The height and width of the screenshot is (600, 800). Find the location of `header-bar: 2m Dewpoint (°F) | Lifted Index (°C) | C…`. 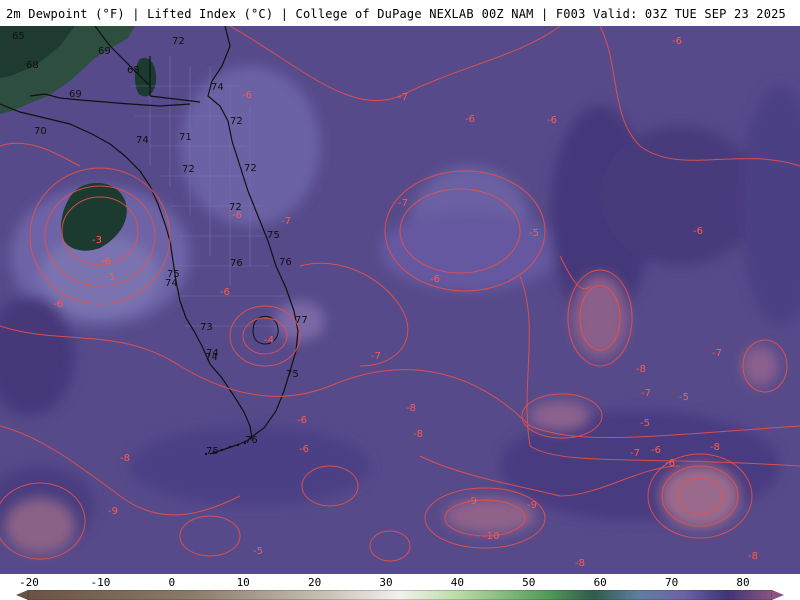

header-bar: 2m Dewpoint (°F) | Lifted Index (°C) | C… is located at coordinates (400, 13).